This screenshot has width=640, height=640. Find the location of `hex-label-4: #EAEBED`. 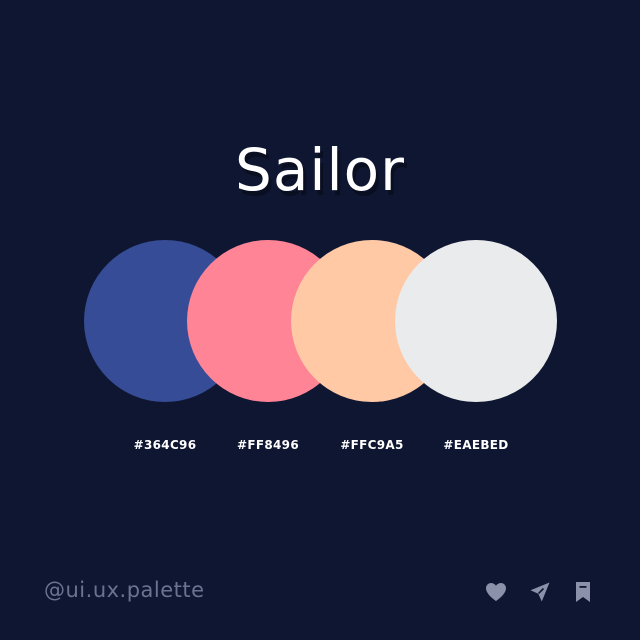

hex-label-4: #EAEBED is located at coordinates (476, 445).